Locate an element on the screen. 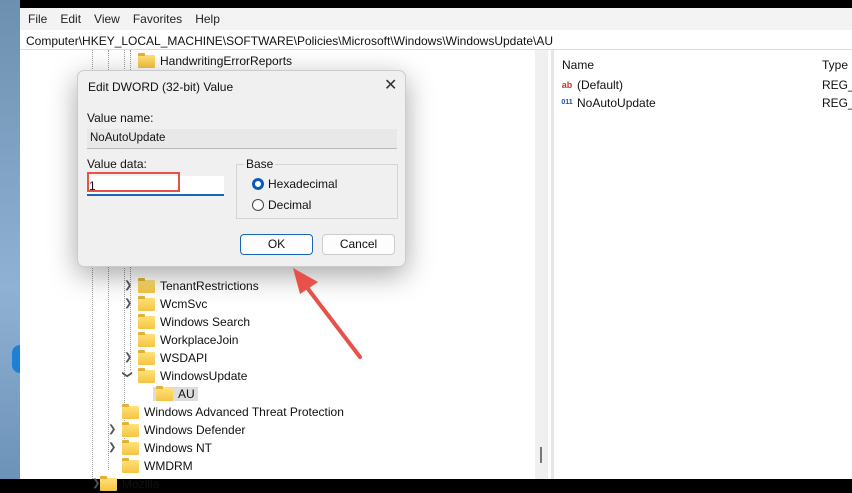 This screenshot has height=493, width=852. value-row: 011 NoAutoUpdate REG_DWORD is located at coordinates (706, 103).